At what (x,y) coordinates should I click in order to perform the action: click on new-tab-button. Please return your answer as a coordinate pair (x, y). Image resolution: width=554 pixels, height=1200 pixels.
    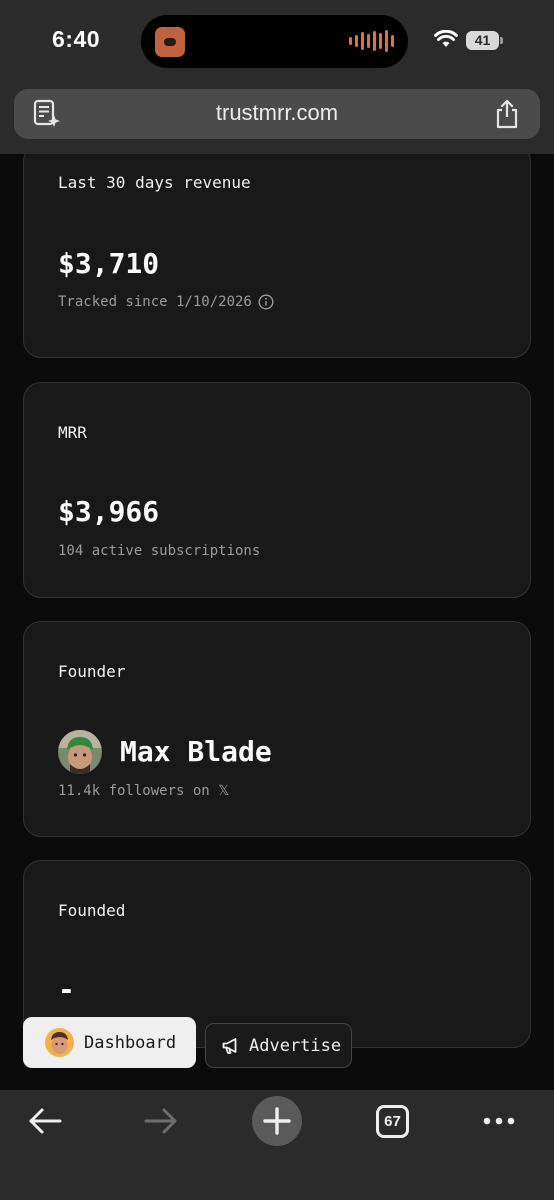
    Looking at the image, I should click on (277, 1121).